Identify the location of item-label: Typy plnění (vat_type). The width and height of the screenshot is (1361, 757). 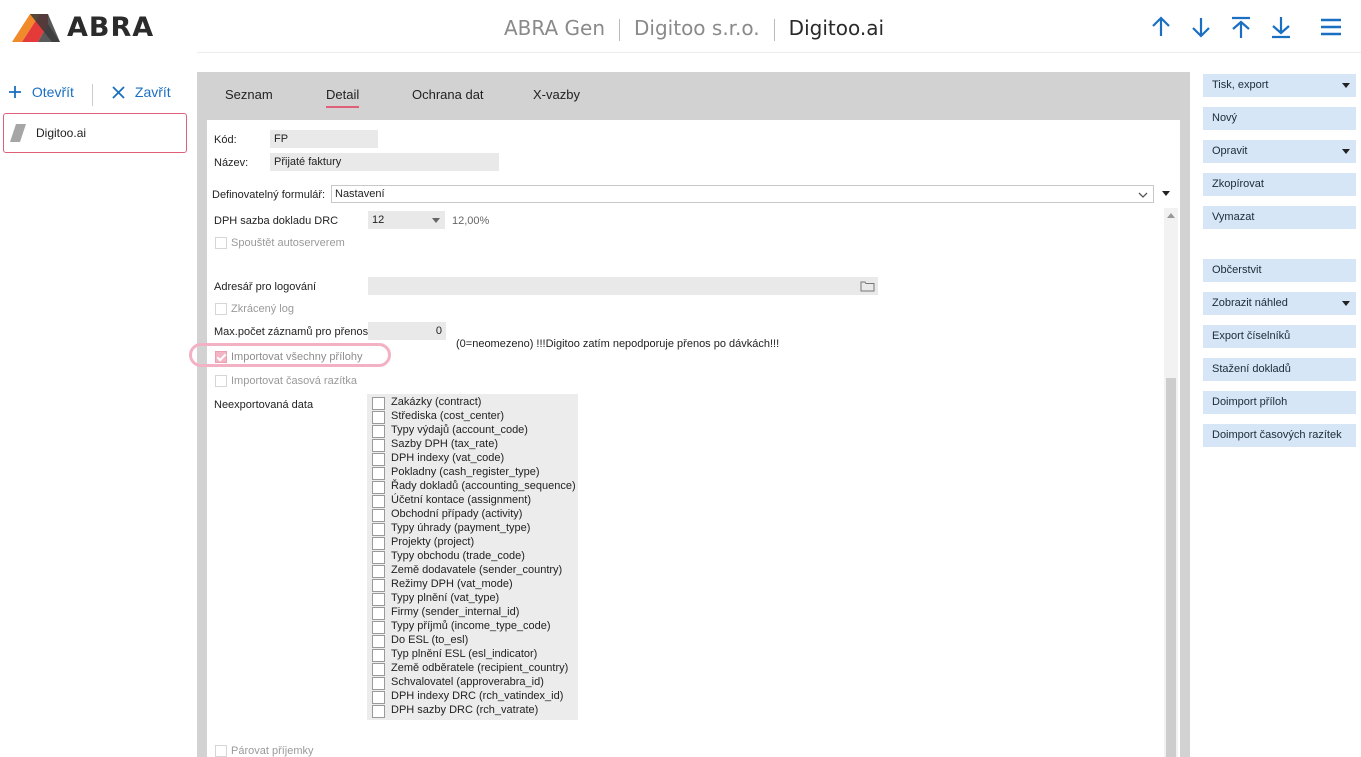
(445, 598).